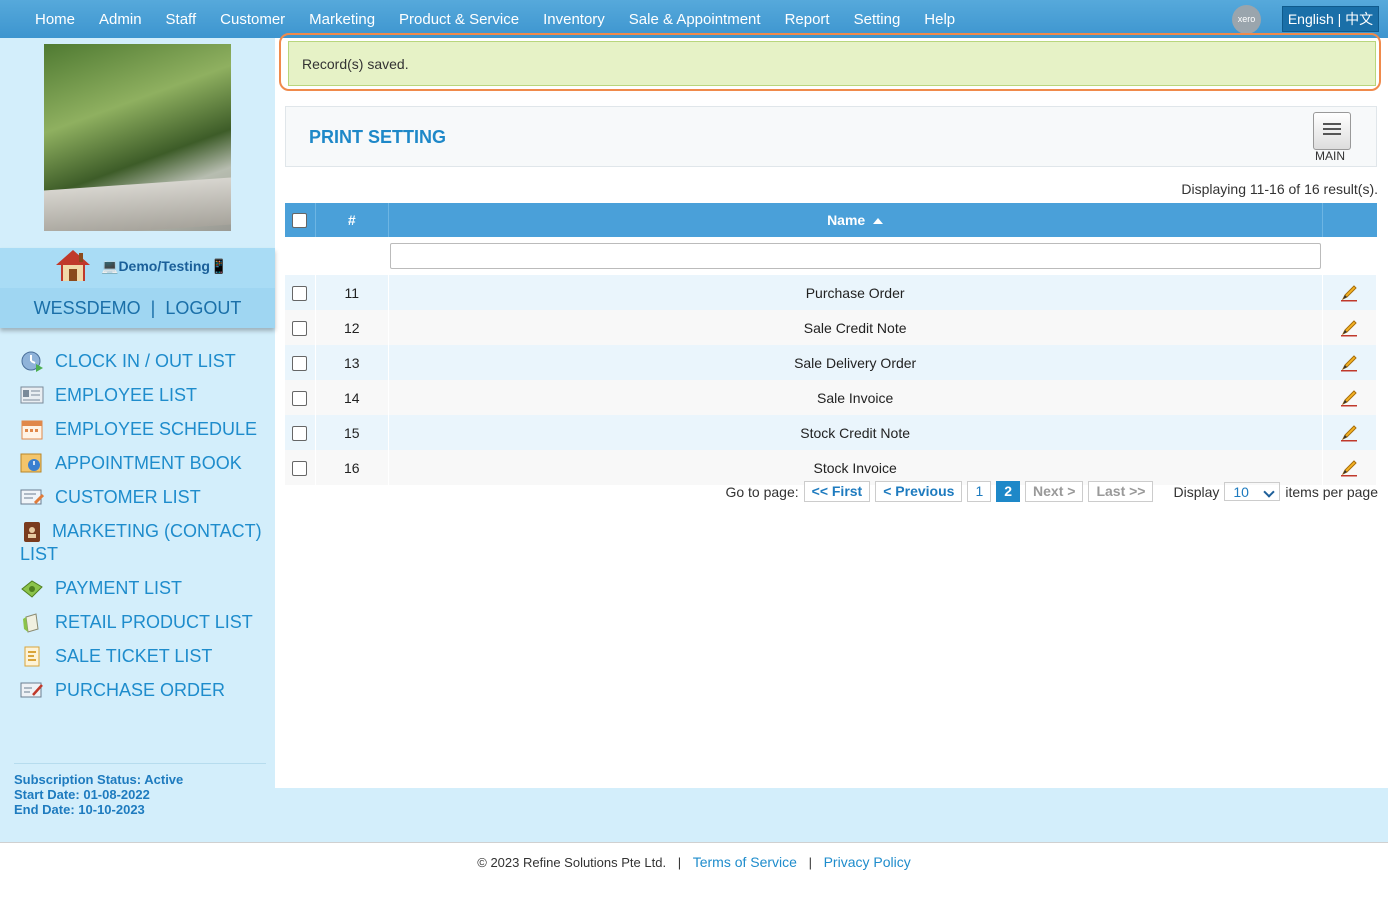  What do you see at coordinates (832, 63) in the screenshot?
I see `success-alert: Record(s) saved.` at bounding box center [832, 63].